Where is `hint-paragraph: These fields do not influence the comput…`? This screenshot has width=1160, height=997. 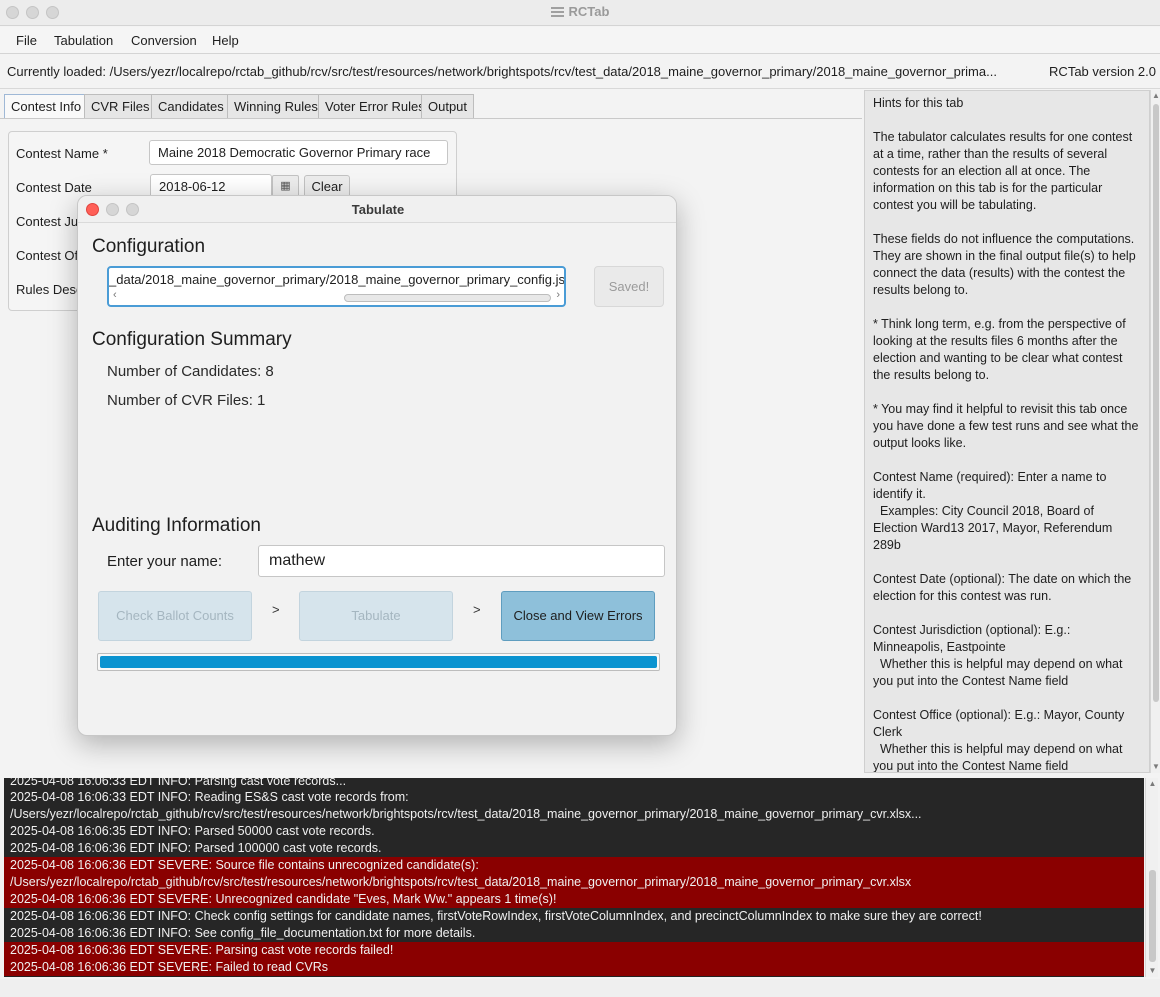 hint-paragraph: These fields do not influence the comput… is located at coordinates (1006, 264).